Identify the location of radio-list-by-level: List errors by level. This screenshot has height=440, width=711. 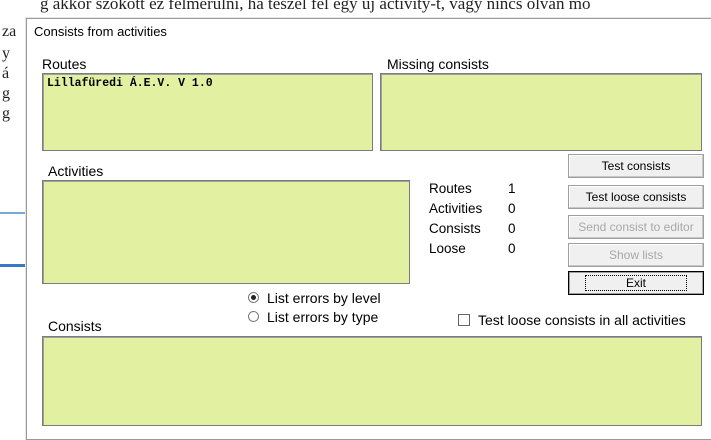
(314, 298).